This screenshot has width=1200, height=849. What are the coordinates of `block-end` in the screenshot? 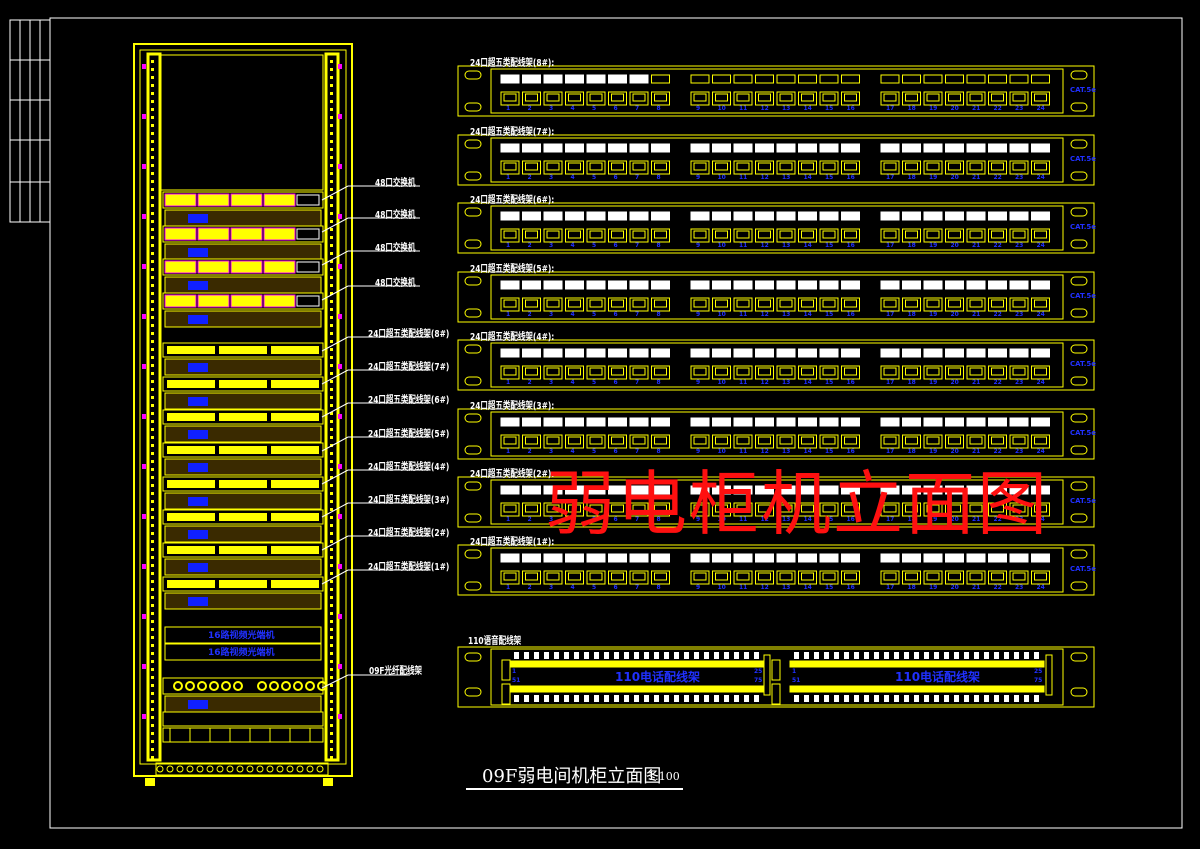 It's located at (1049, 675).